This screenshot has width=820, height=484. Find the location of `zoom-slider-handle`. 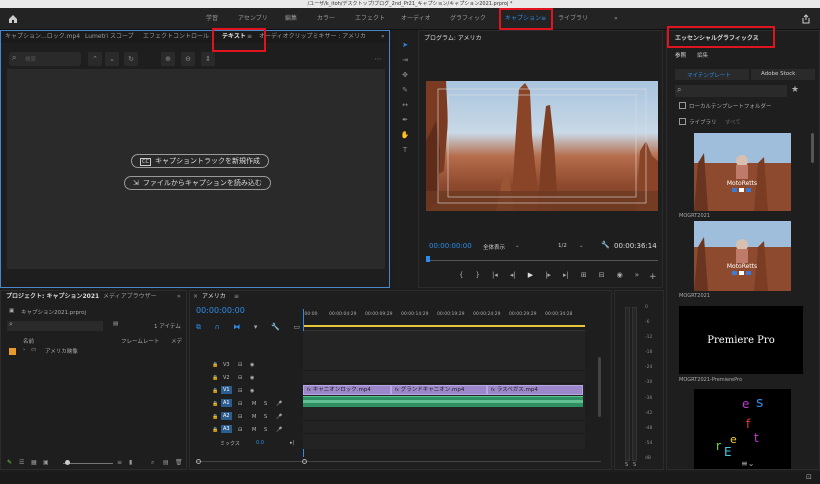

zoom-slider-handle is located at coordinates (67, 462).